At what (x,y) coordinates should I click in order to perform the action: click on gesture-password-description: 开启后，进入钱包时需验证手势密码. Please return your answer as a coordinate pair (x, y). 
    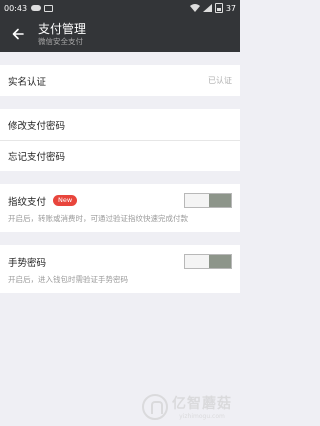
    Looking at the image, I should click on (68, 279).